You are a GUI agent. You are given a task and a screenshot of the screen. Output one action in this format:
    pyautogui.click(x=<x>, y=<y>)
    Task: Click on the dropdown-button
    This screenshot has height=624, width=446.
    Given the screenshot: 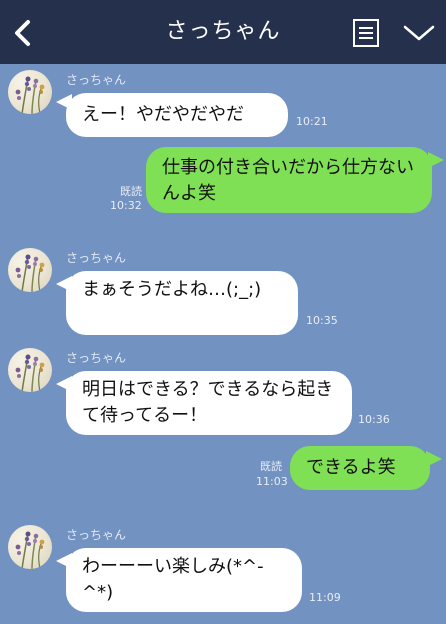 What is the action you would take?
    pyautogui.click(x=419, y=33)
    